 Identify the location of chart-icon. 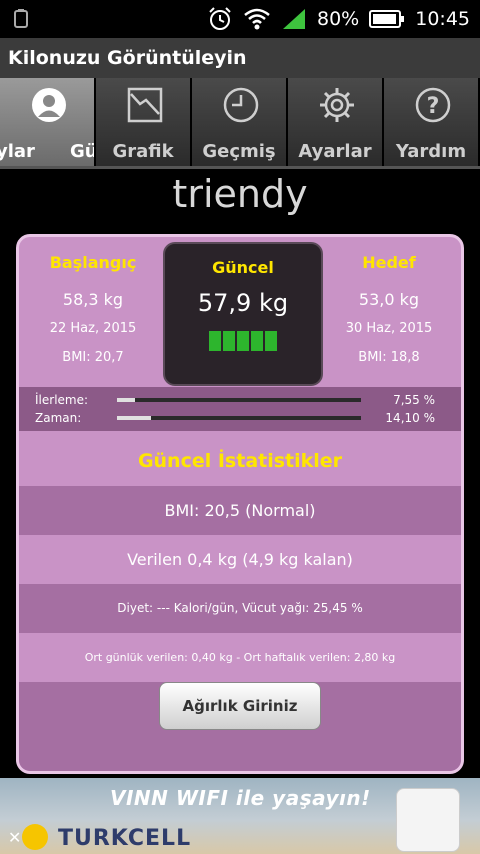
(145, 105).